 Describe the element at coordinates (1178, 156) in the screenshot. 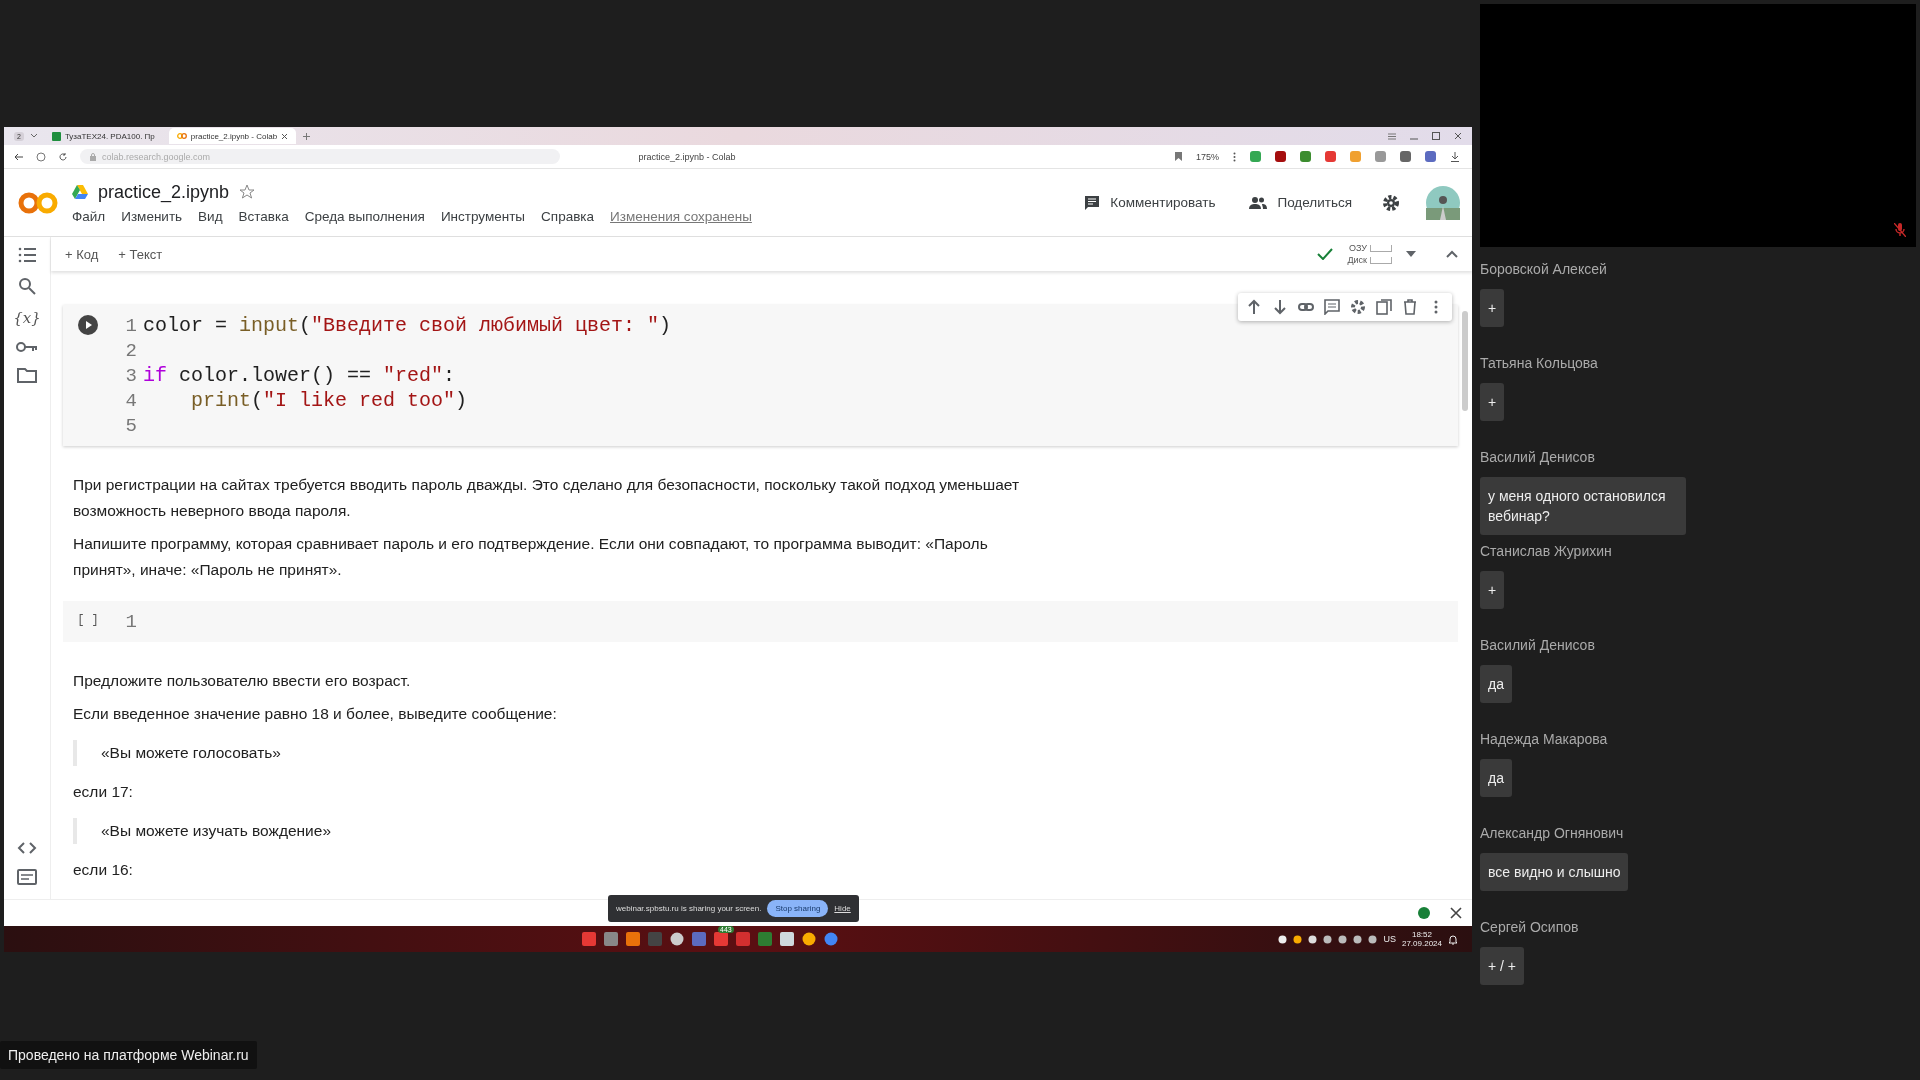

I see `bookmark-icon` at that location.